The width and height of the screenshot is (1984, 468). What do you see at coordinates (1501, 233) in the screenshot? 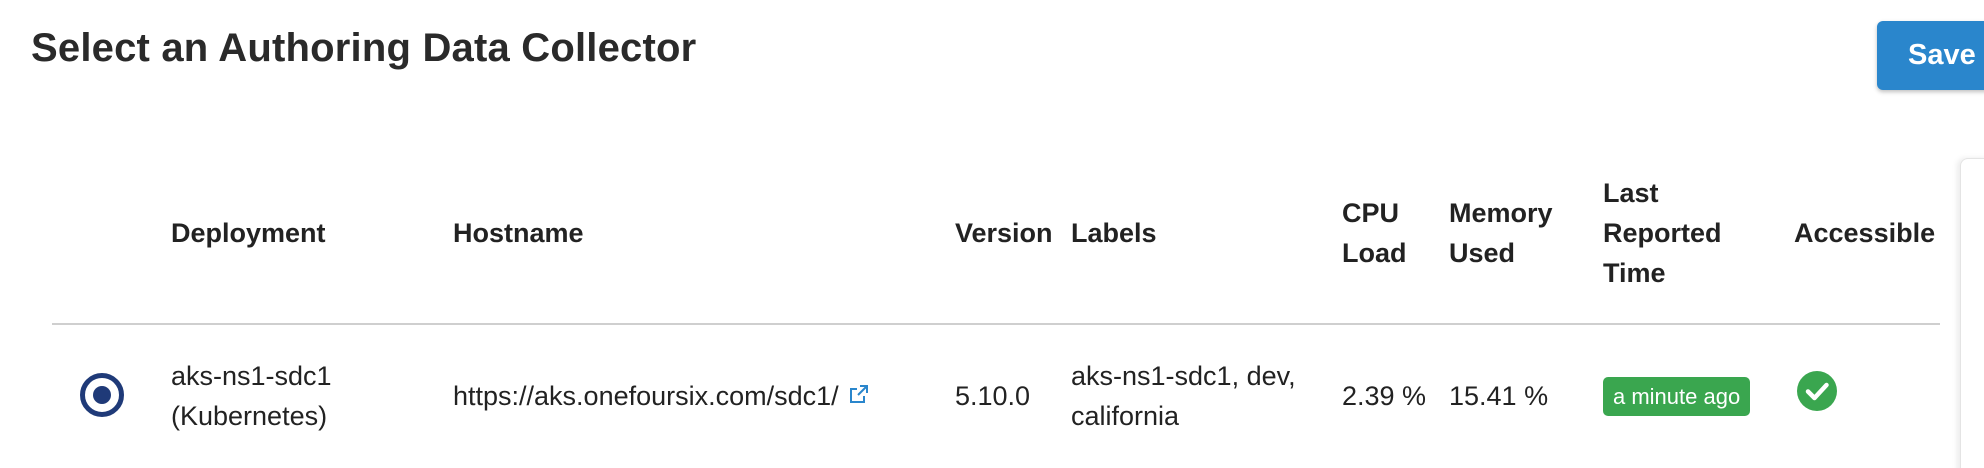
I see `header-memory-used: Memory Used` at bounding box center [1501, 233].